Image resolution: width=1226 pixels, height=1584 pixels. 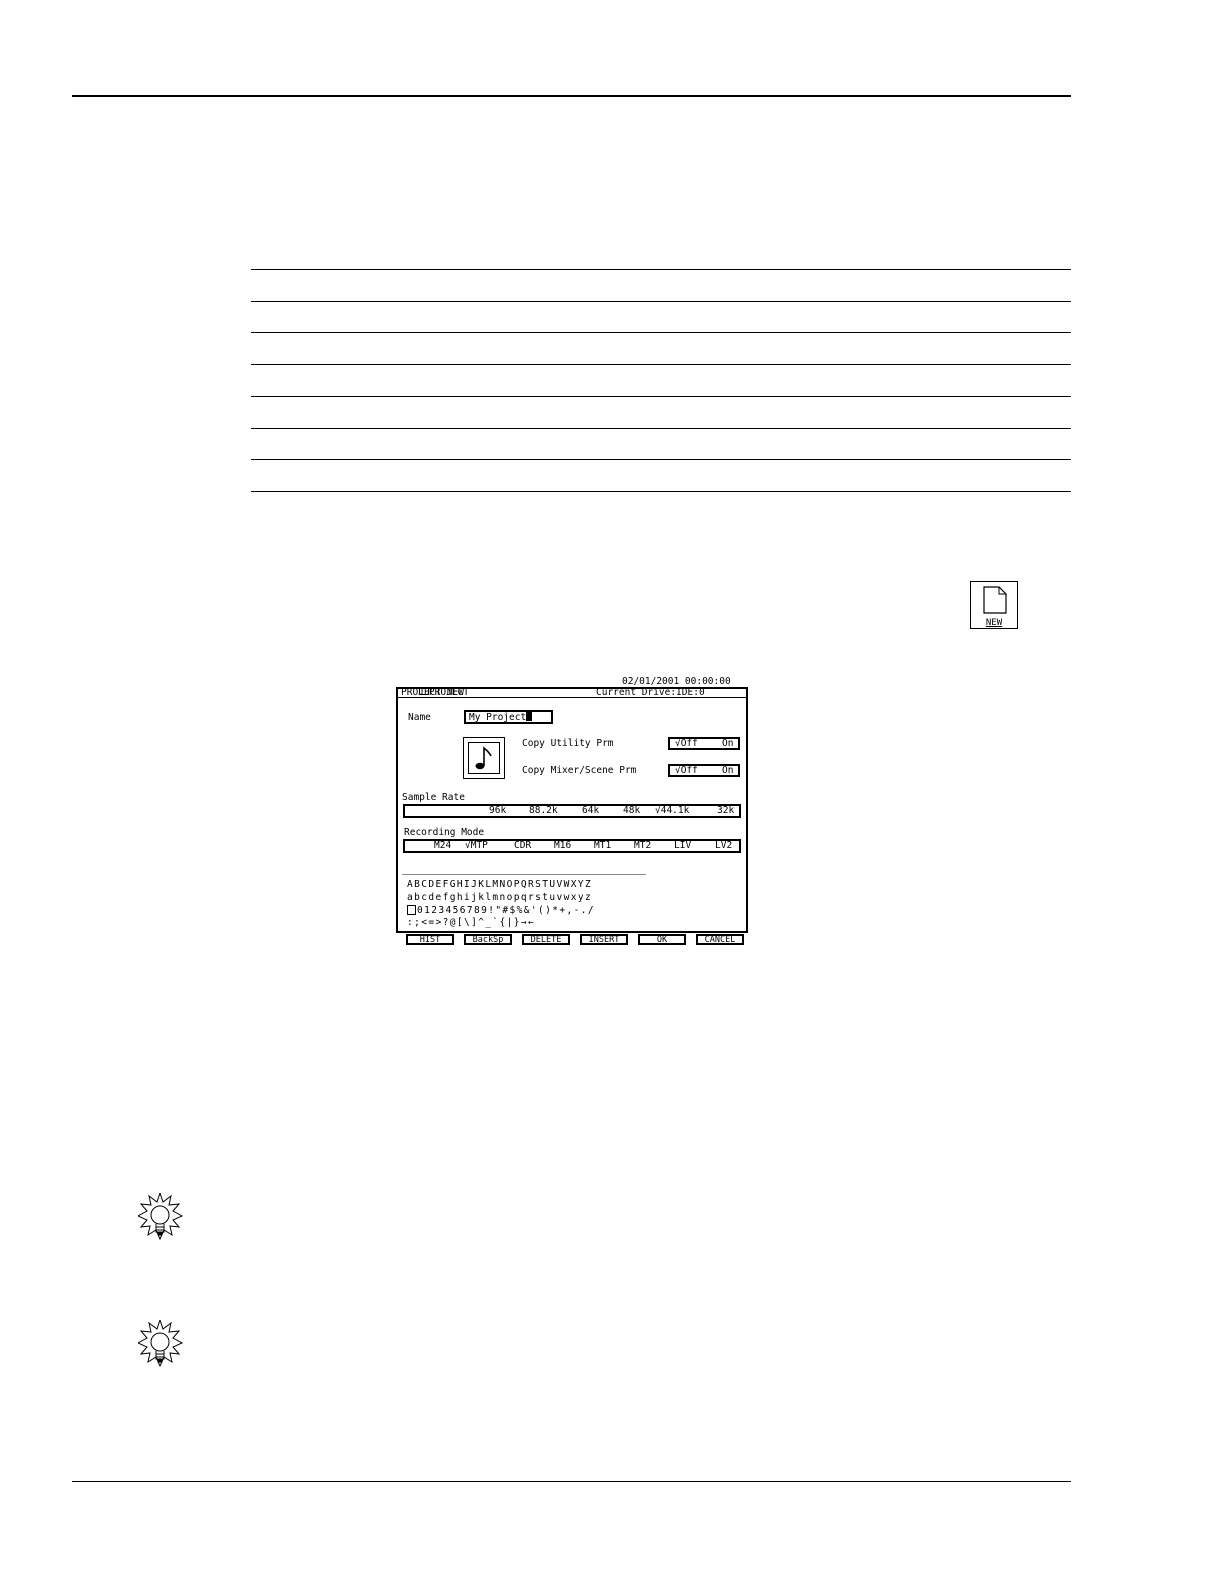 I want to click on text-cursor, so click(x=529, y=716).